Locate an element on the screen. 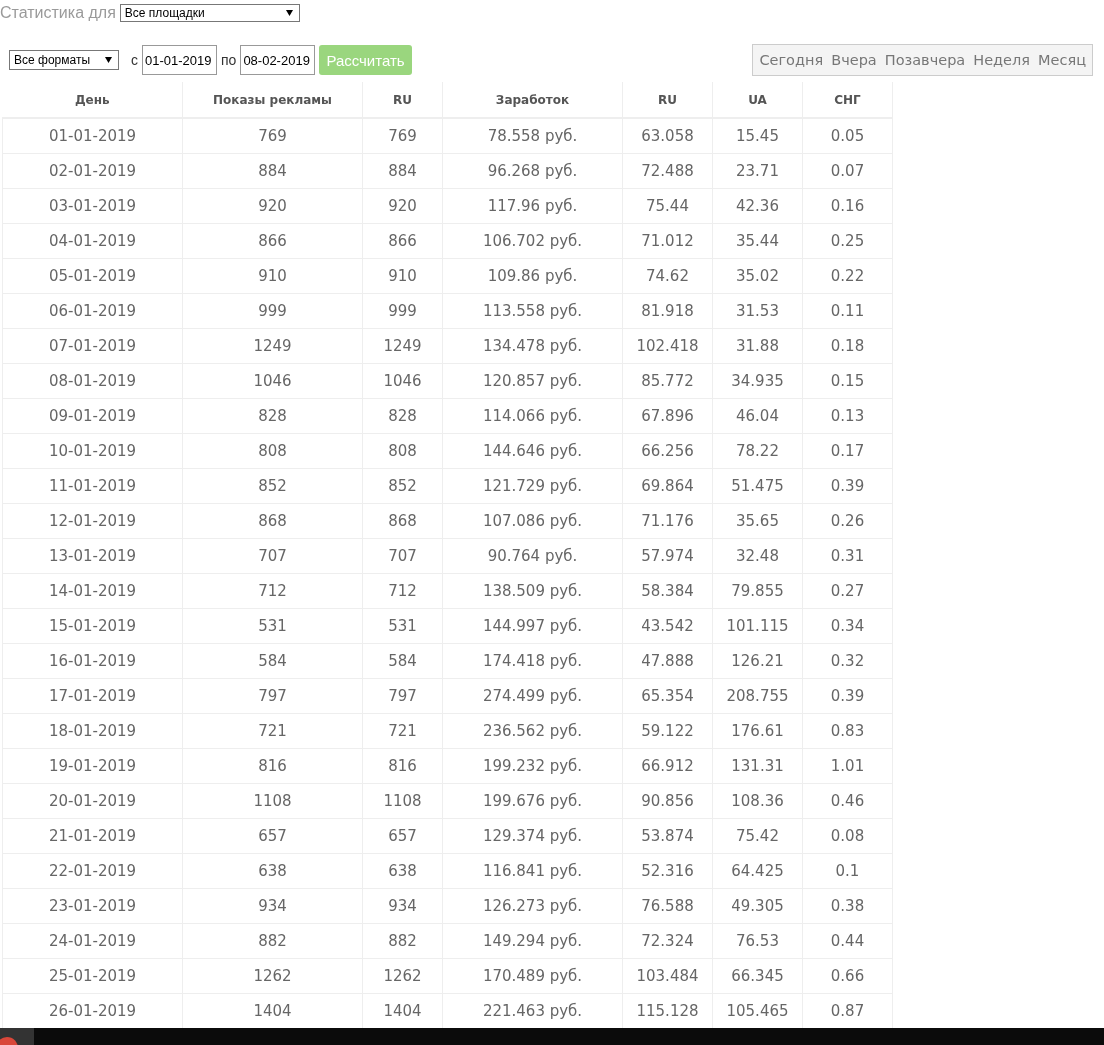  table-cell: 882 is located at coordinates (272, 940).